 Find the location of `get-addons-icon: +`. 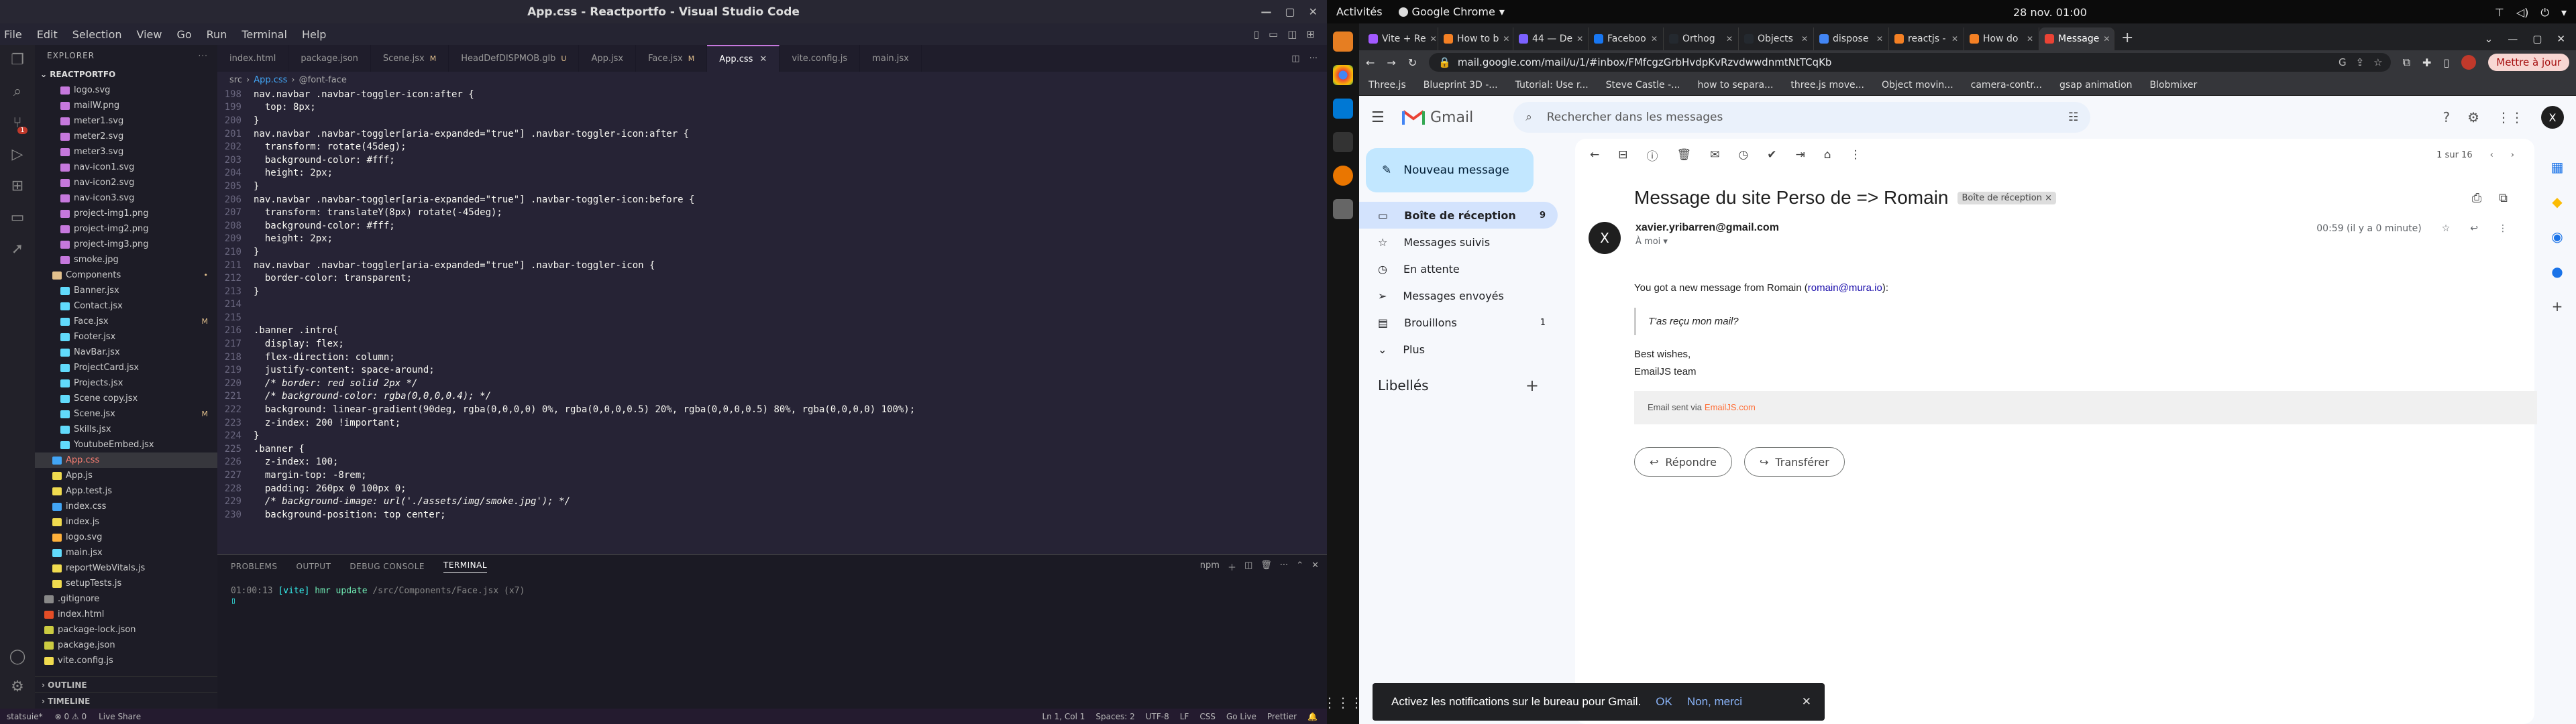

get-addons-icon: + is located at coordinates (2557, 306).